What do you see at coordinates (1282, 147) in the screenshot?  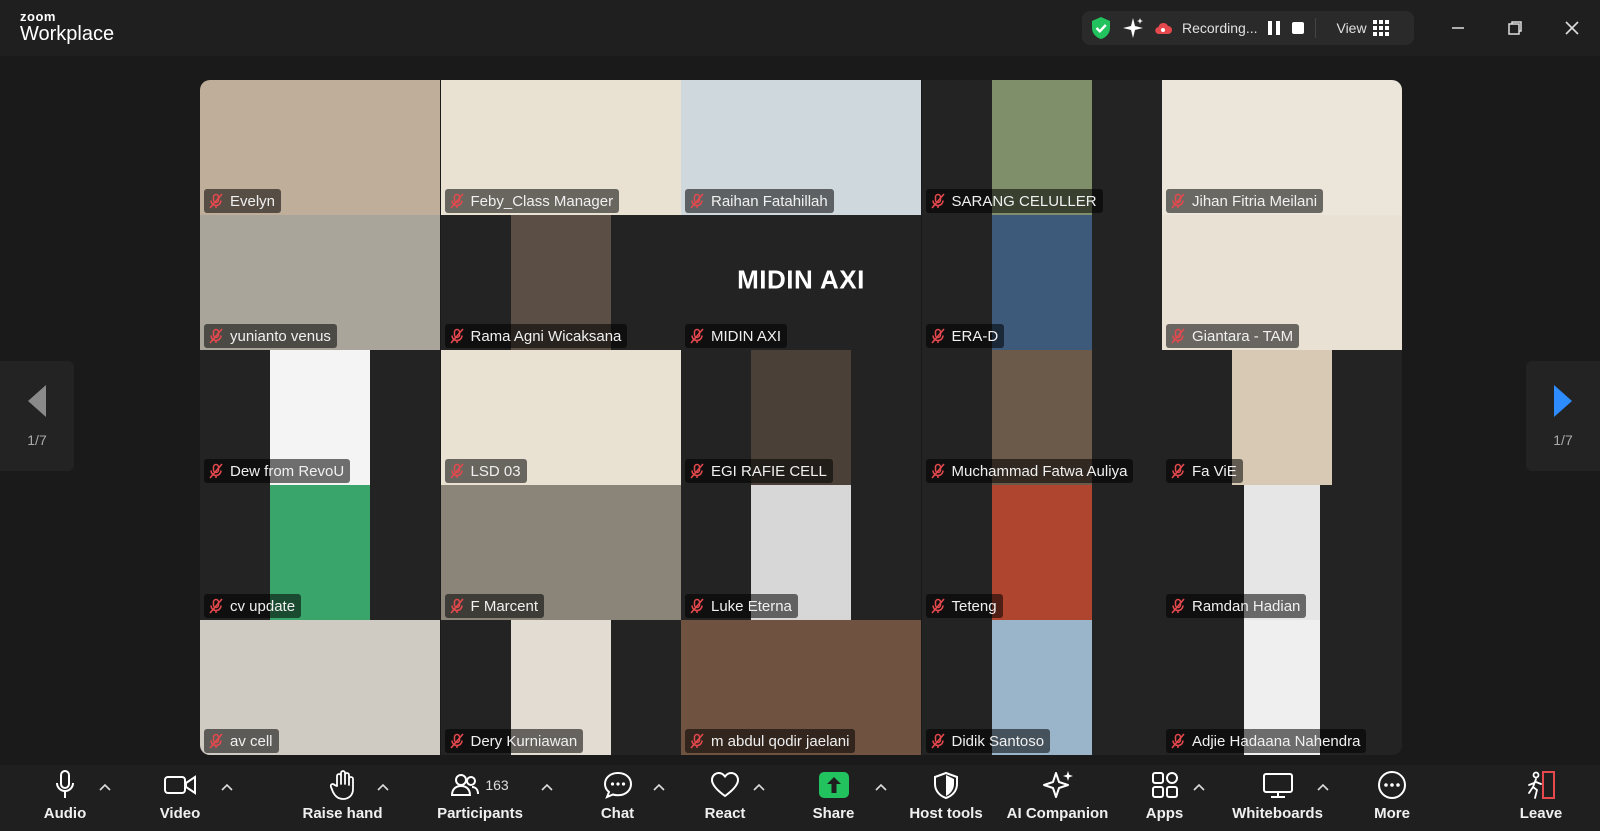 I see `participant-tile: Jihan Fitria Meilani` at bounding box center [1282, 147].